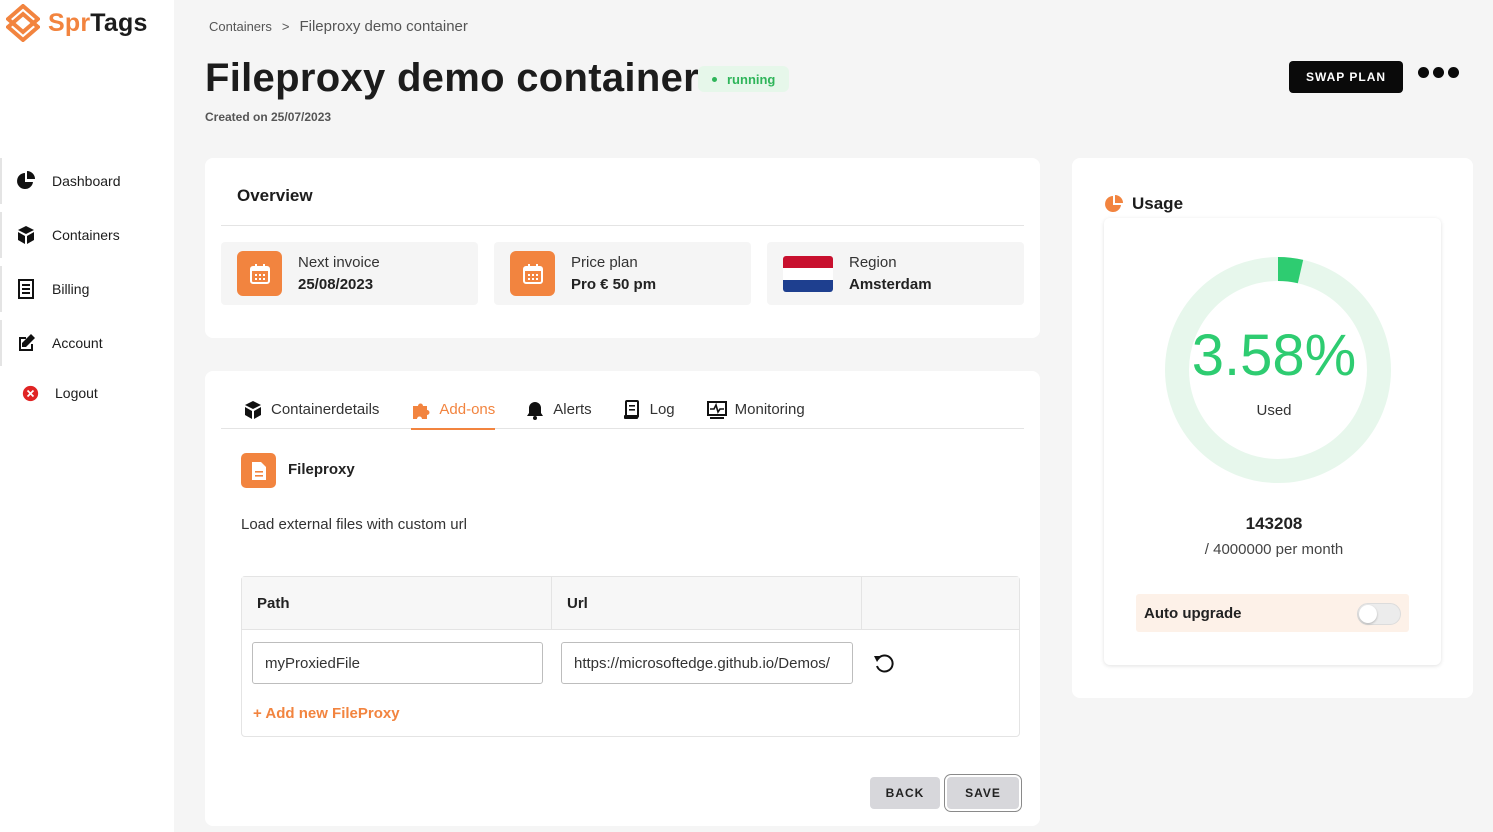 This screenshot has height=832, width=1493. Describe the element at coordinates (648, 409) in the screenshot. I see `tab-log: Log` at that location.